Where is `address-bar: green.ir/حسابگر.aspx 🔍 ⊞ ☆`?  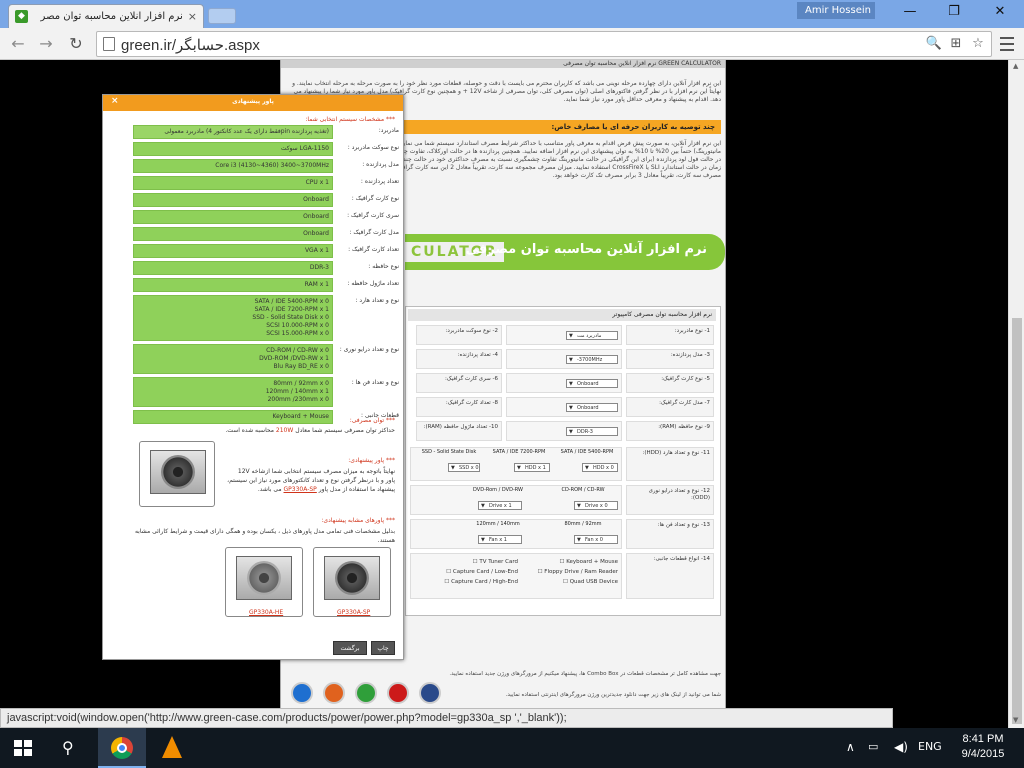 address-bar: green.ir/حسابگر.aspx 🔍 ⊞ ☆ is located at coordinates (544, 44).